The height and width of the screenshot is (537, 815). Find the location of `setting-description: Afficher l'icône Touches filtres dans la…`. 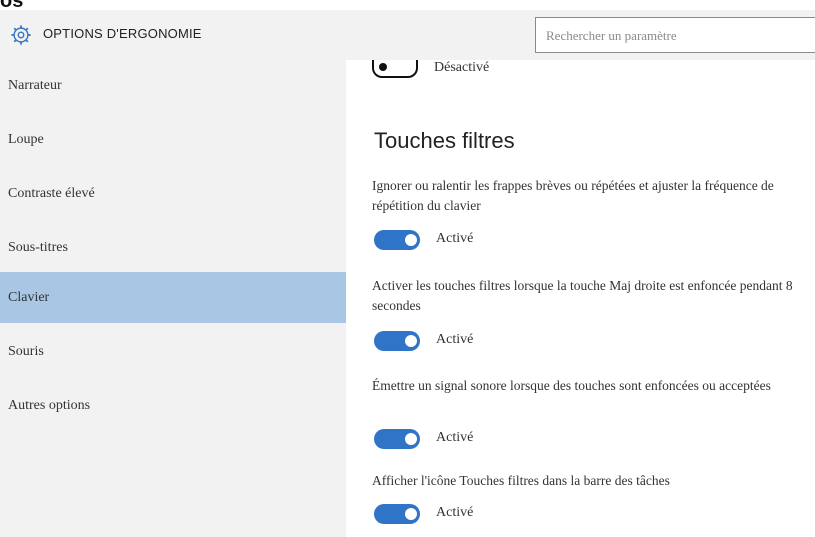

setting-description: Afficher l'icône Touches filtres dans la… is located at coordinates (521, 480).